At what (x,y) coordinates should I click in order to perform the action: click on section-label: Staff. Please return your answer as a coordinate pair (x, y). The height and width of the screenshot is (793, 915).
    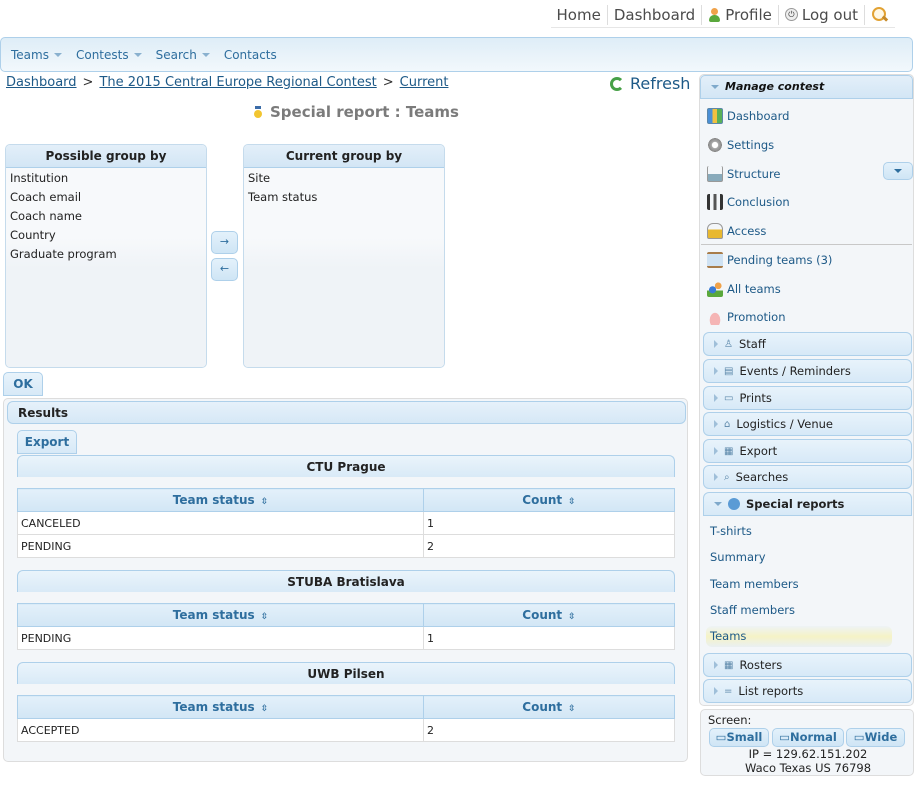
    Looking at the image, I should click on (752, 344).